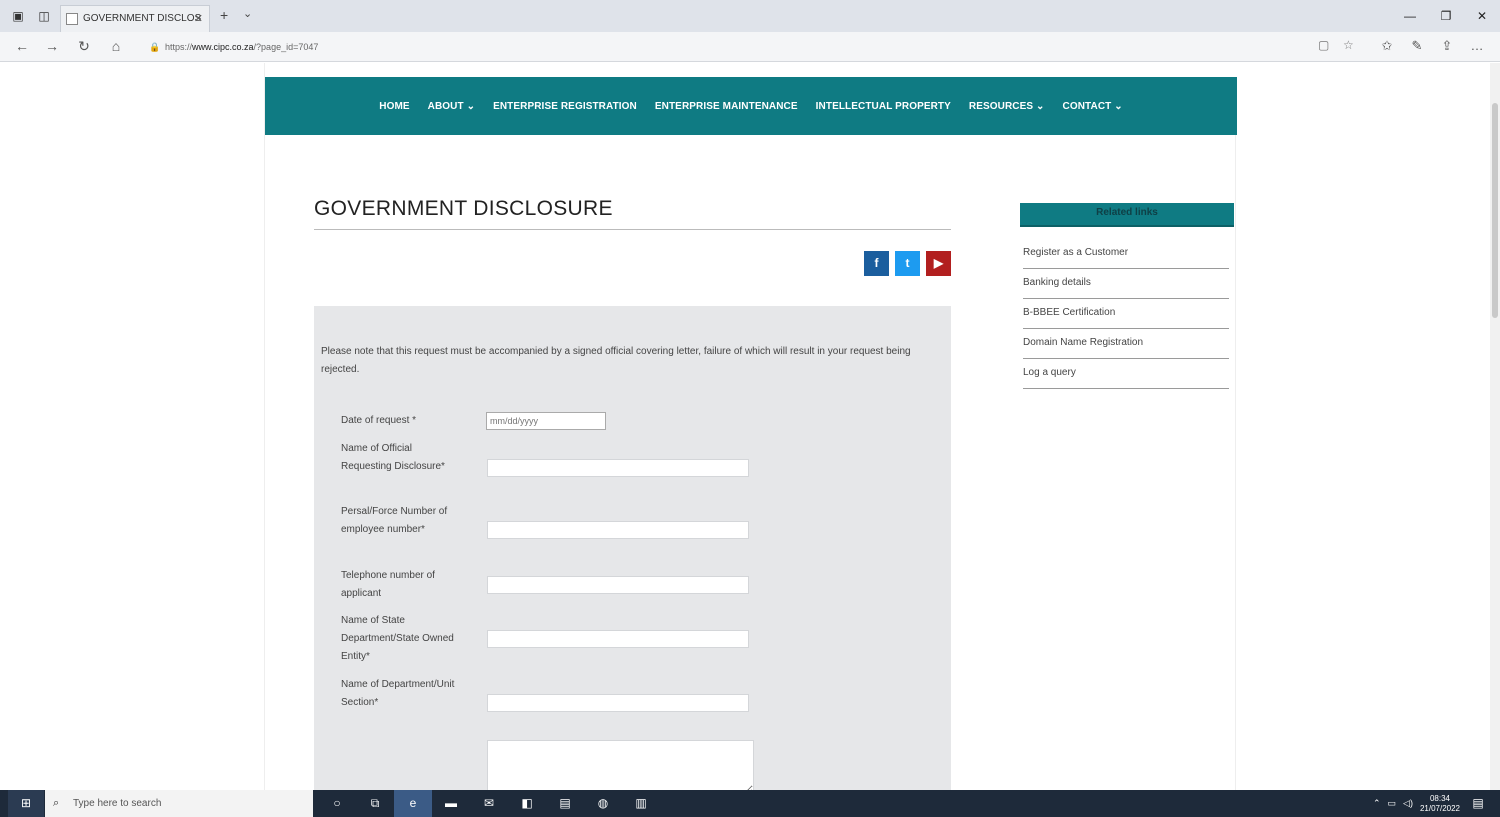 Image resolution: width=1500 pixels, height=817 pixels. What do you see at coordinates (18, 16) in the screenshot?
I see `set-aside-tabs-icon: ▣` at bounding box center [18, 16].